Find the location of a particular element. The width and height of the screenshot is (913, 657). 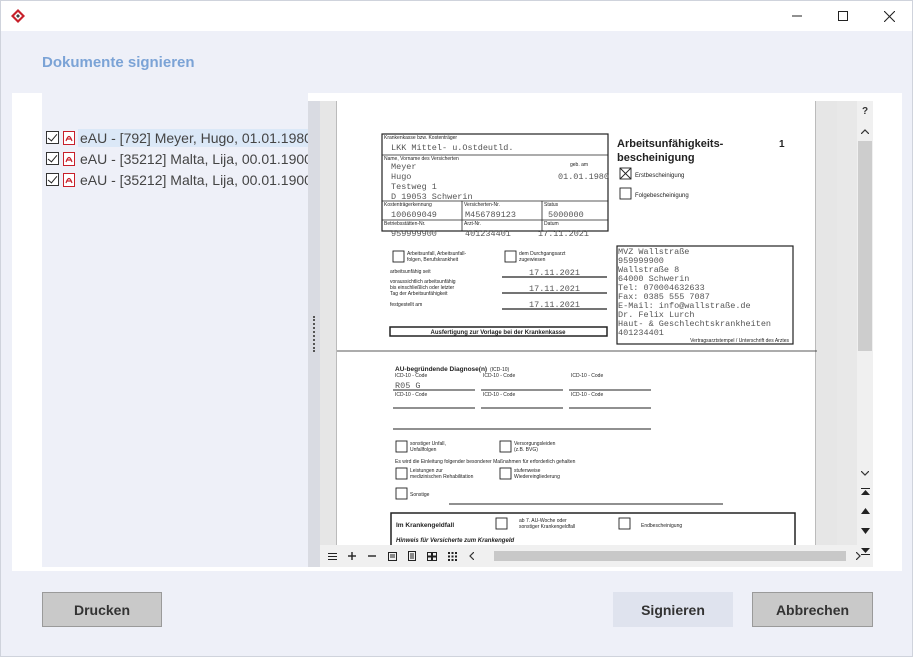

close-button is located at coordinates (889, 16).